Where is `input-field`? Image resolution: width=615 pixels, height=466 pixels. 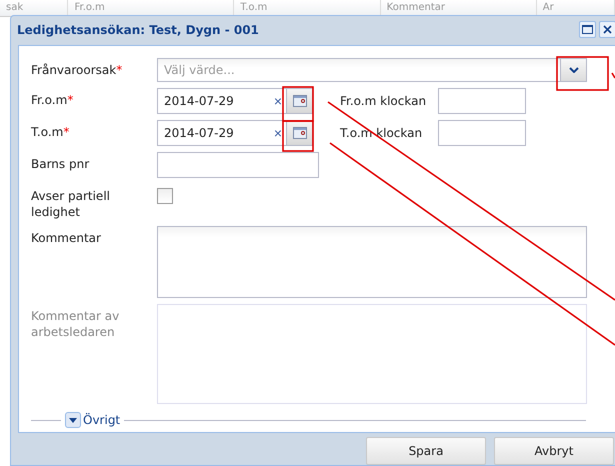 input-field is located at coordinates (238, 165).